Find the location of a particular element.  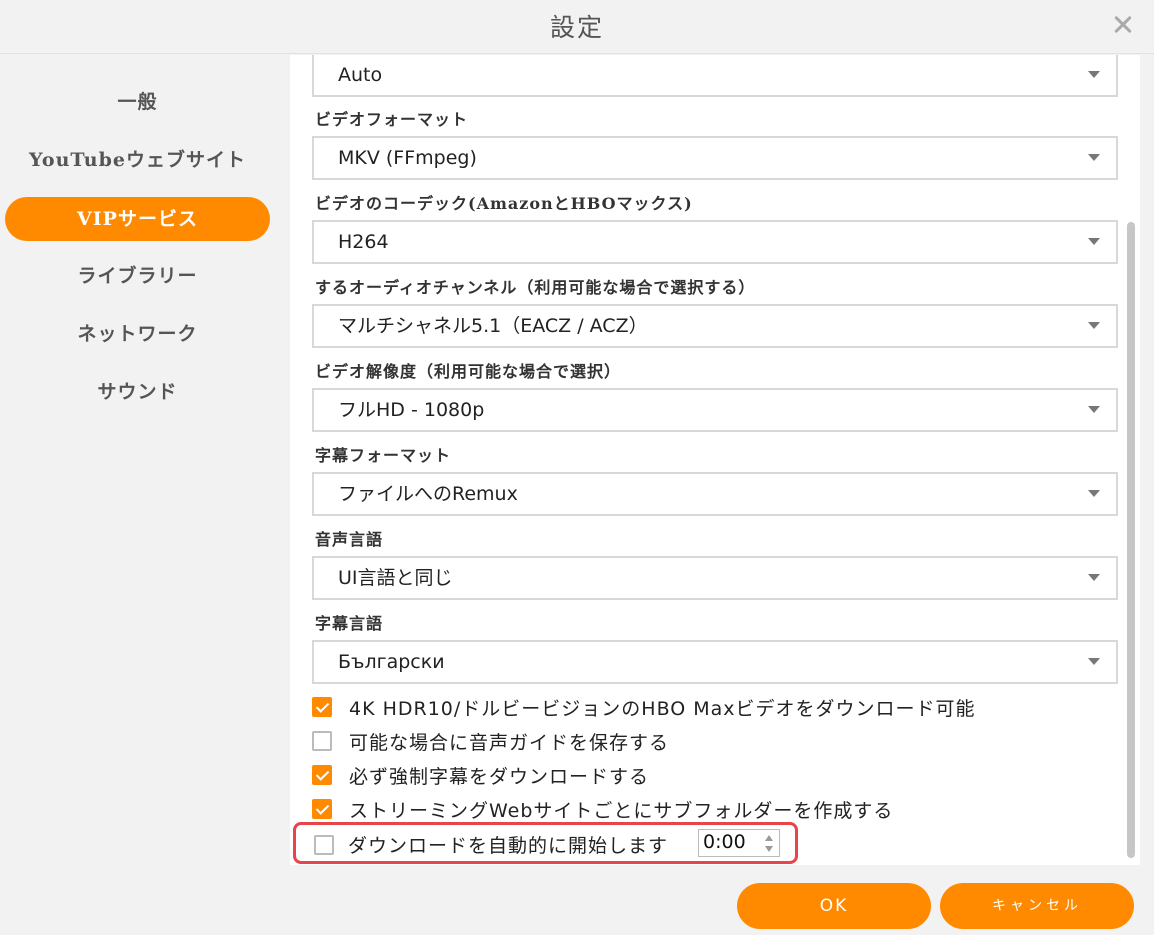

checkbox-label: 必ず強制字幕をダウンロードする is located at coordinates (499, 776).